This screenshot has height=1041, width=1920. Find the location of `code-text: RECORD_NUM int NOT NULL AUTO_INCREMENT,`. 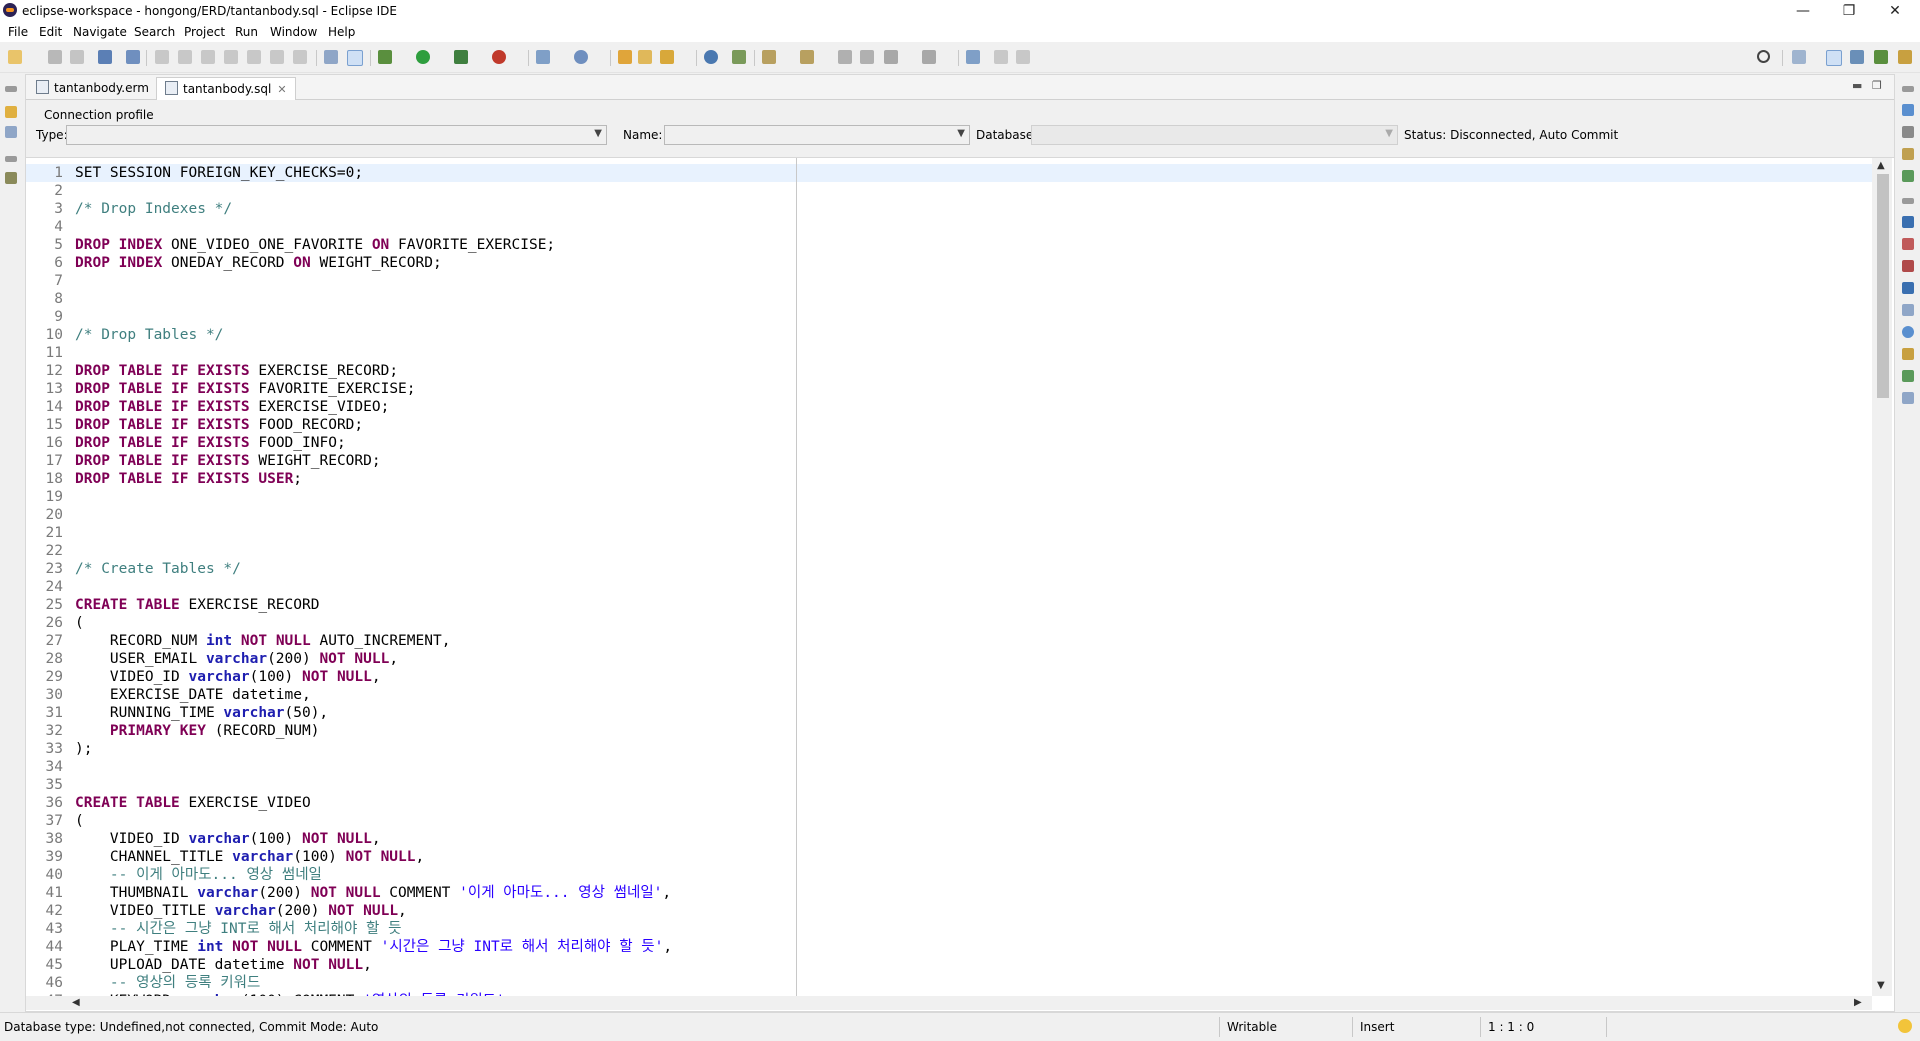

code-text: RECORD_NUM int NOT NULL AUTO_INCREMENT, is located at coordinates (263, 641).